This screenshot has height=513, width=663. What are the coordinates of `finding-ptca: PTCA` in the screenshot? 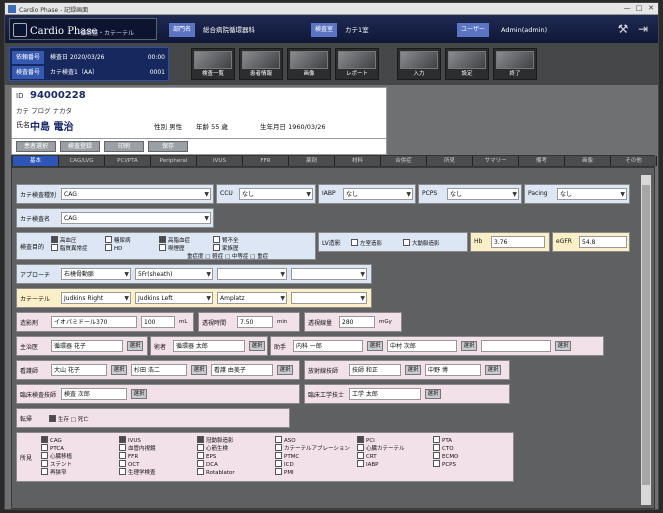 It's located at (52, 448).